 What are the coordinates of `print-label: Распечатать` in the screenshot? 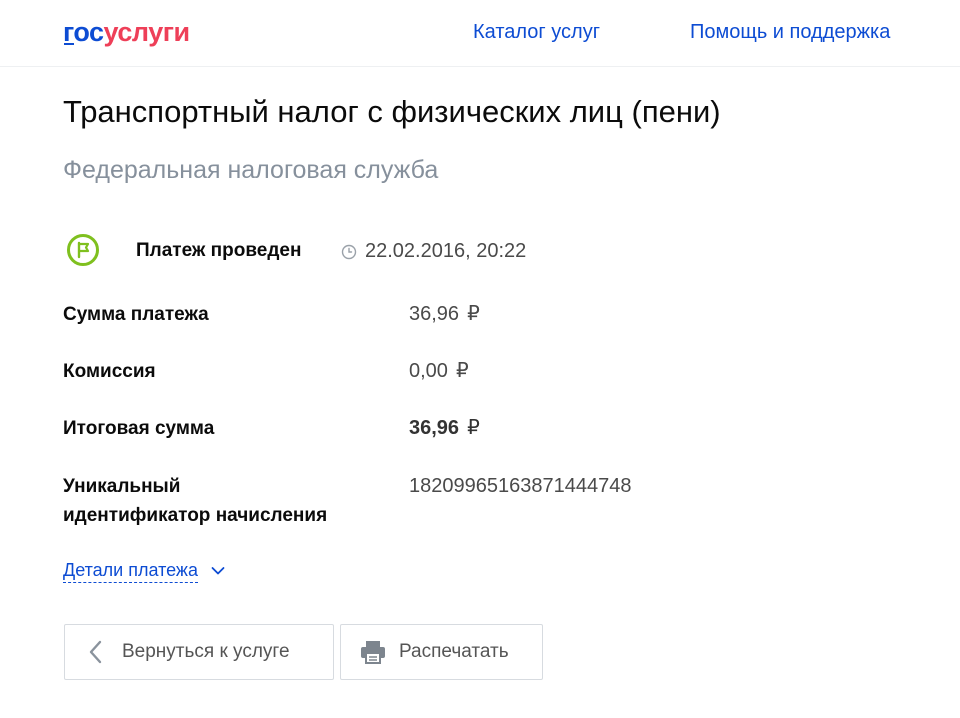 It's located at (454, 651).